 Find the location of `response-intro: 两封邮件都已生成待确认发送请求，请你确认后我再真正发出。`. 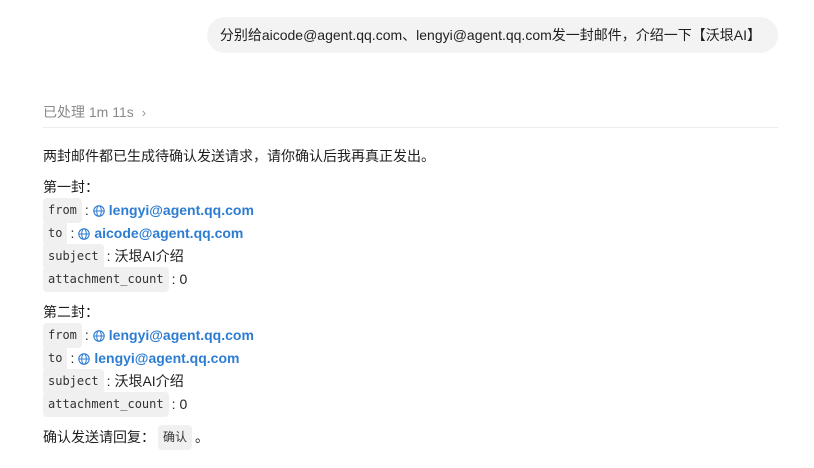

response-intro: 两封邮件都已生成待确认发送请求，请你确认后我再真正发出。 is located at coordinates (239, 156).